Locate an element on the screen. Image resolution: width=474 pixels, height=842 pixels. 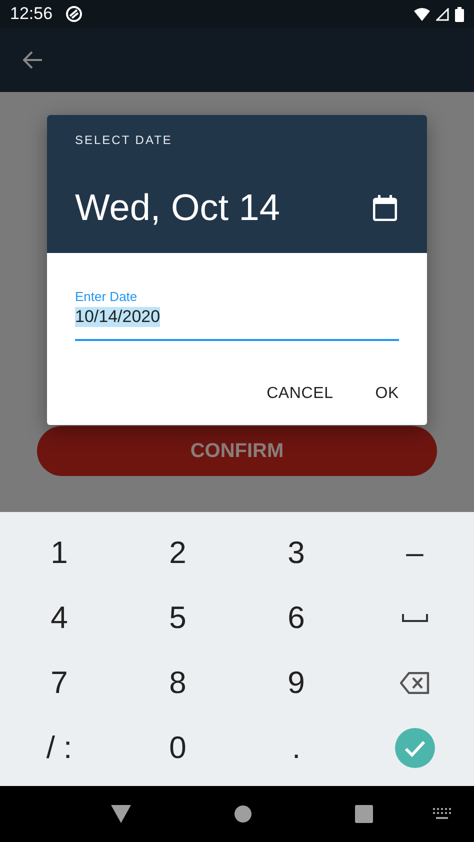
status-time: 12:56 is located at coordinates (31, 14).